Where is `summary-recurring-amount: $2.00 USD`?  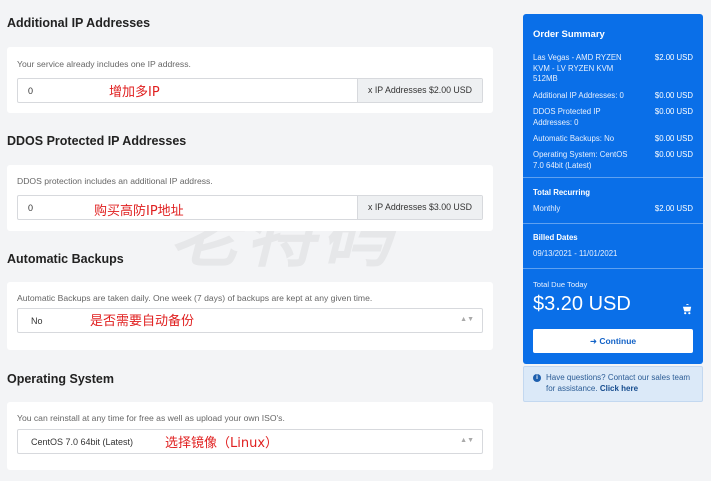
summary-recurring-amount: $2.00 USD is located at coordinates (673, 208).